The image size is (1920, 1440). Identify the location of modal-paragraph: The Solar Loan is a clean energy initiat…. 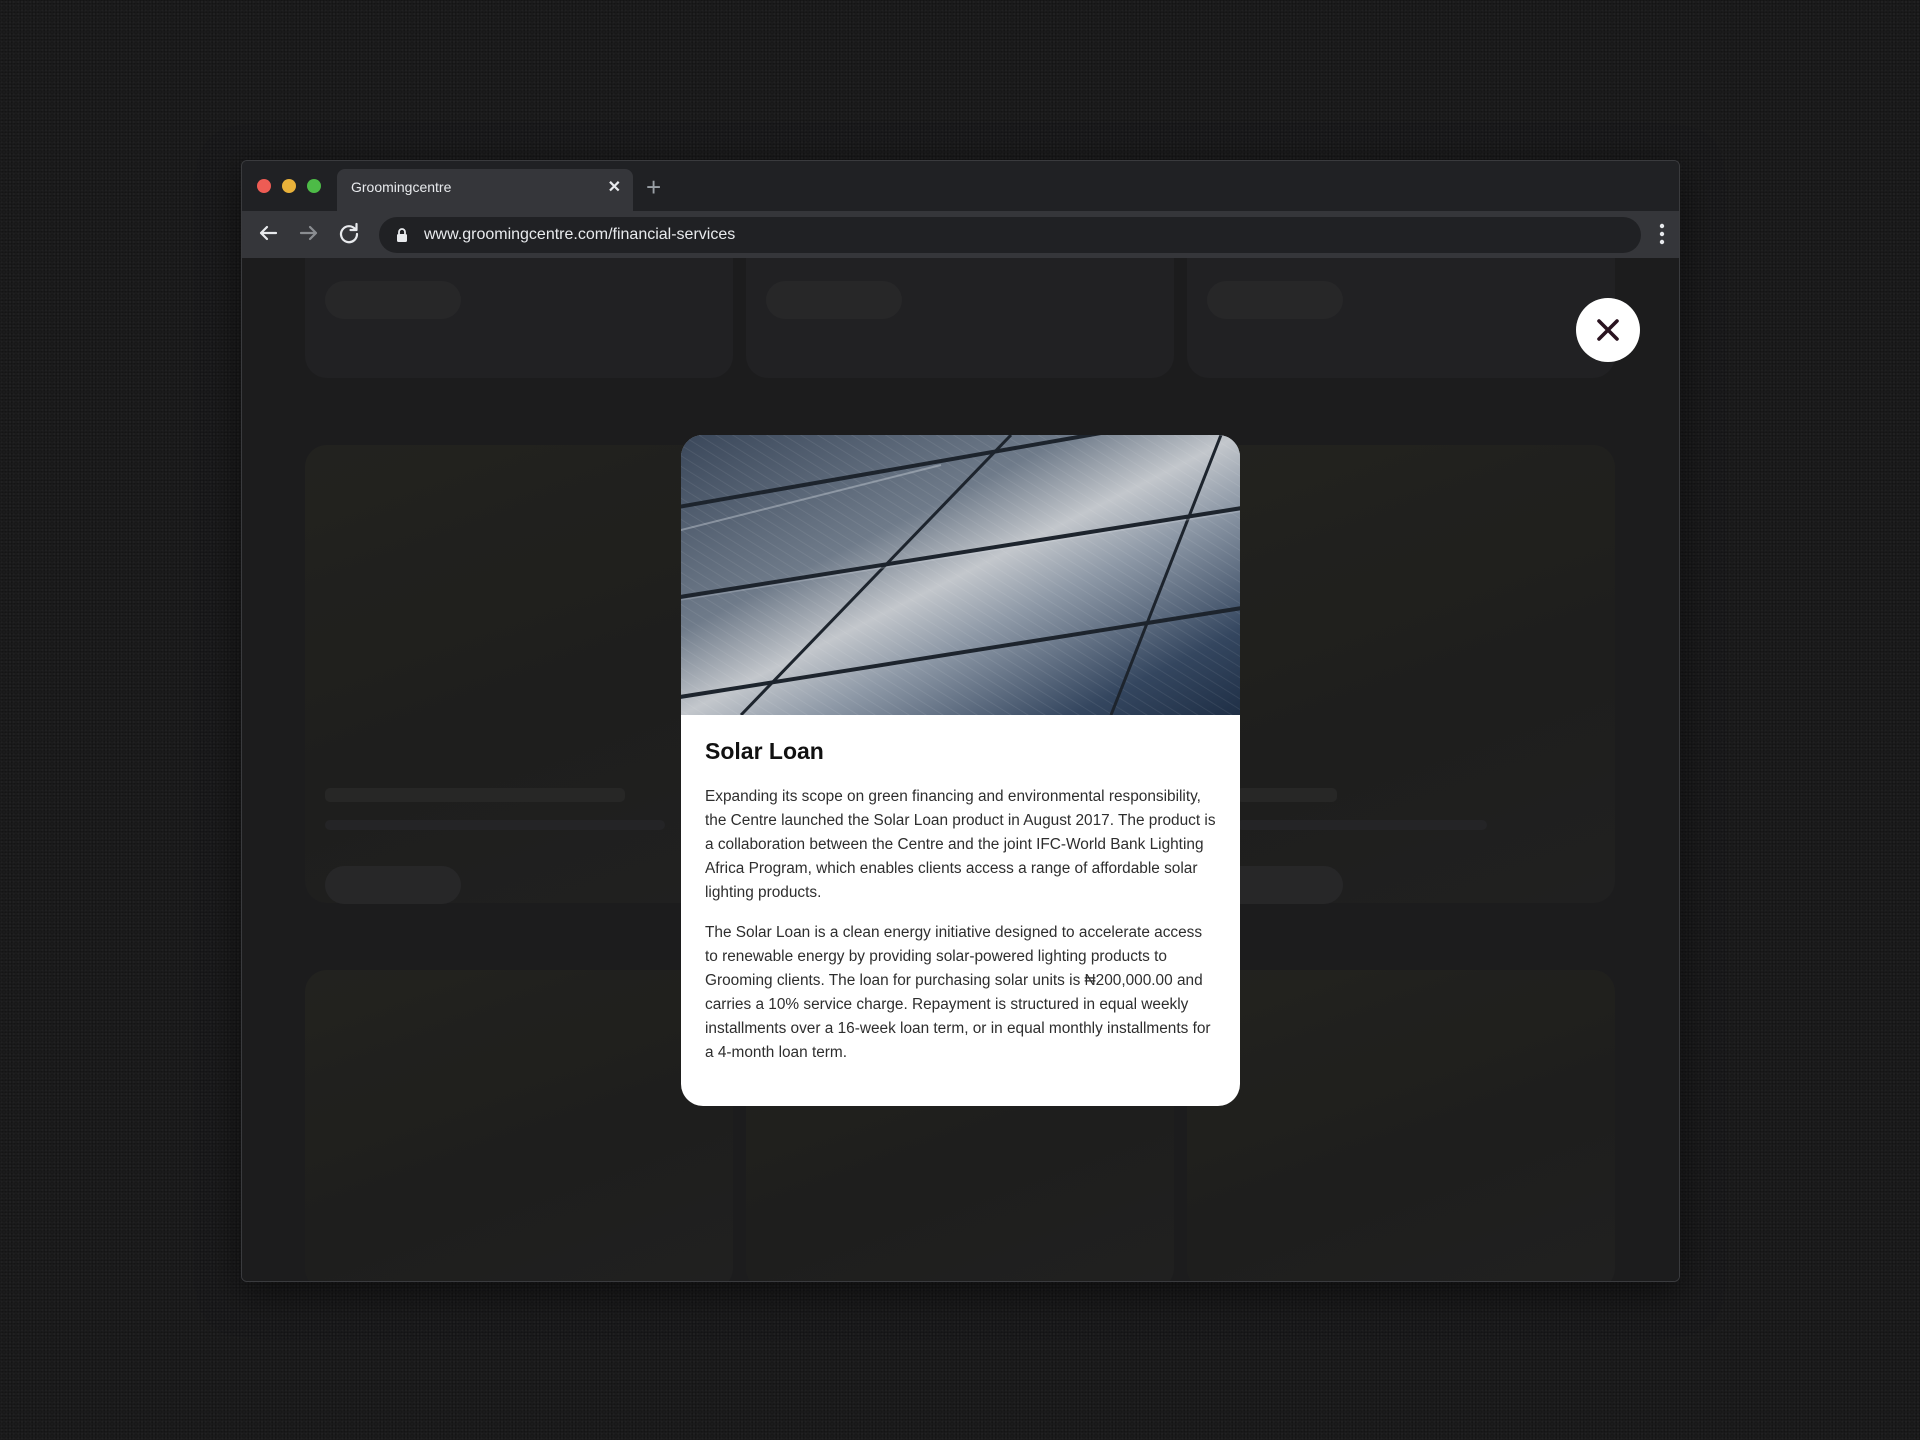
(958, 992).